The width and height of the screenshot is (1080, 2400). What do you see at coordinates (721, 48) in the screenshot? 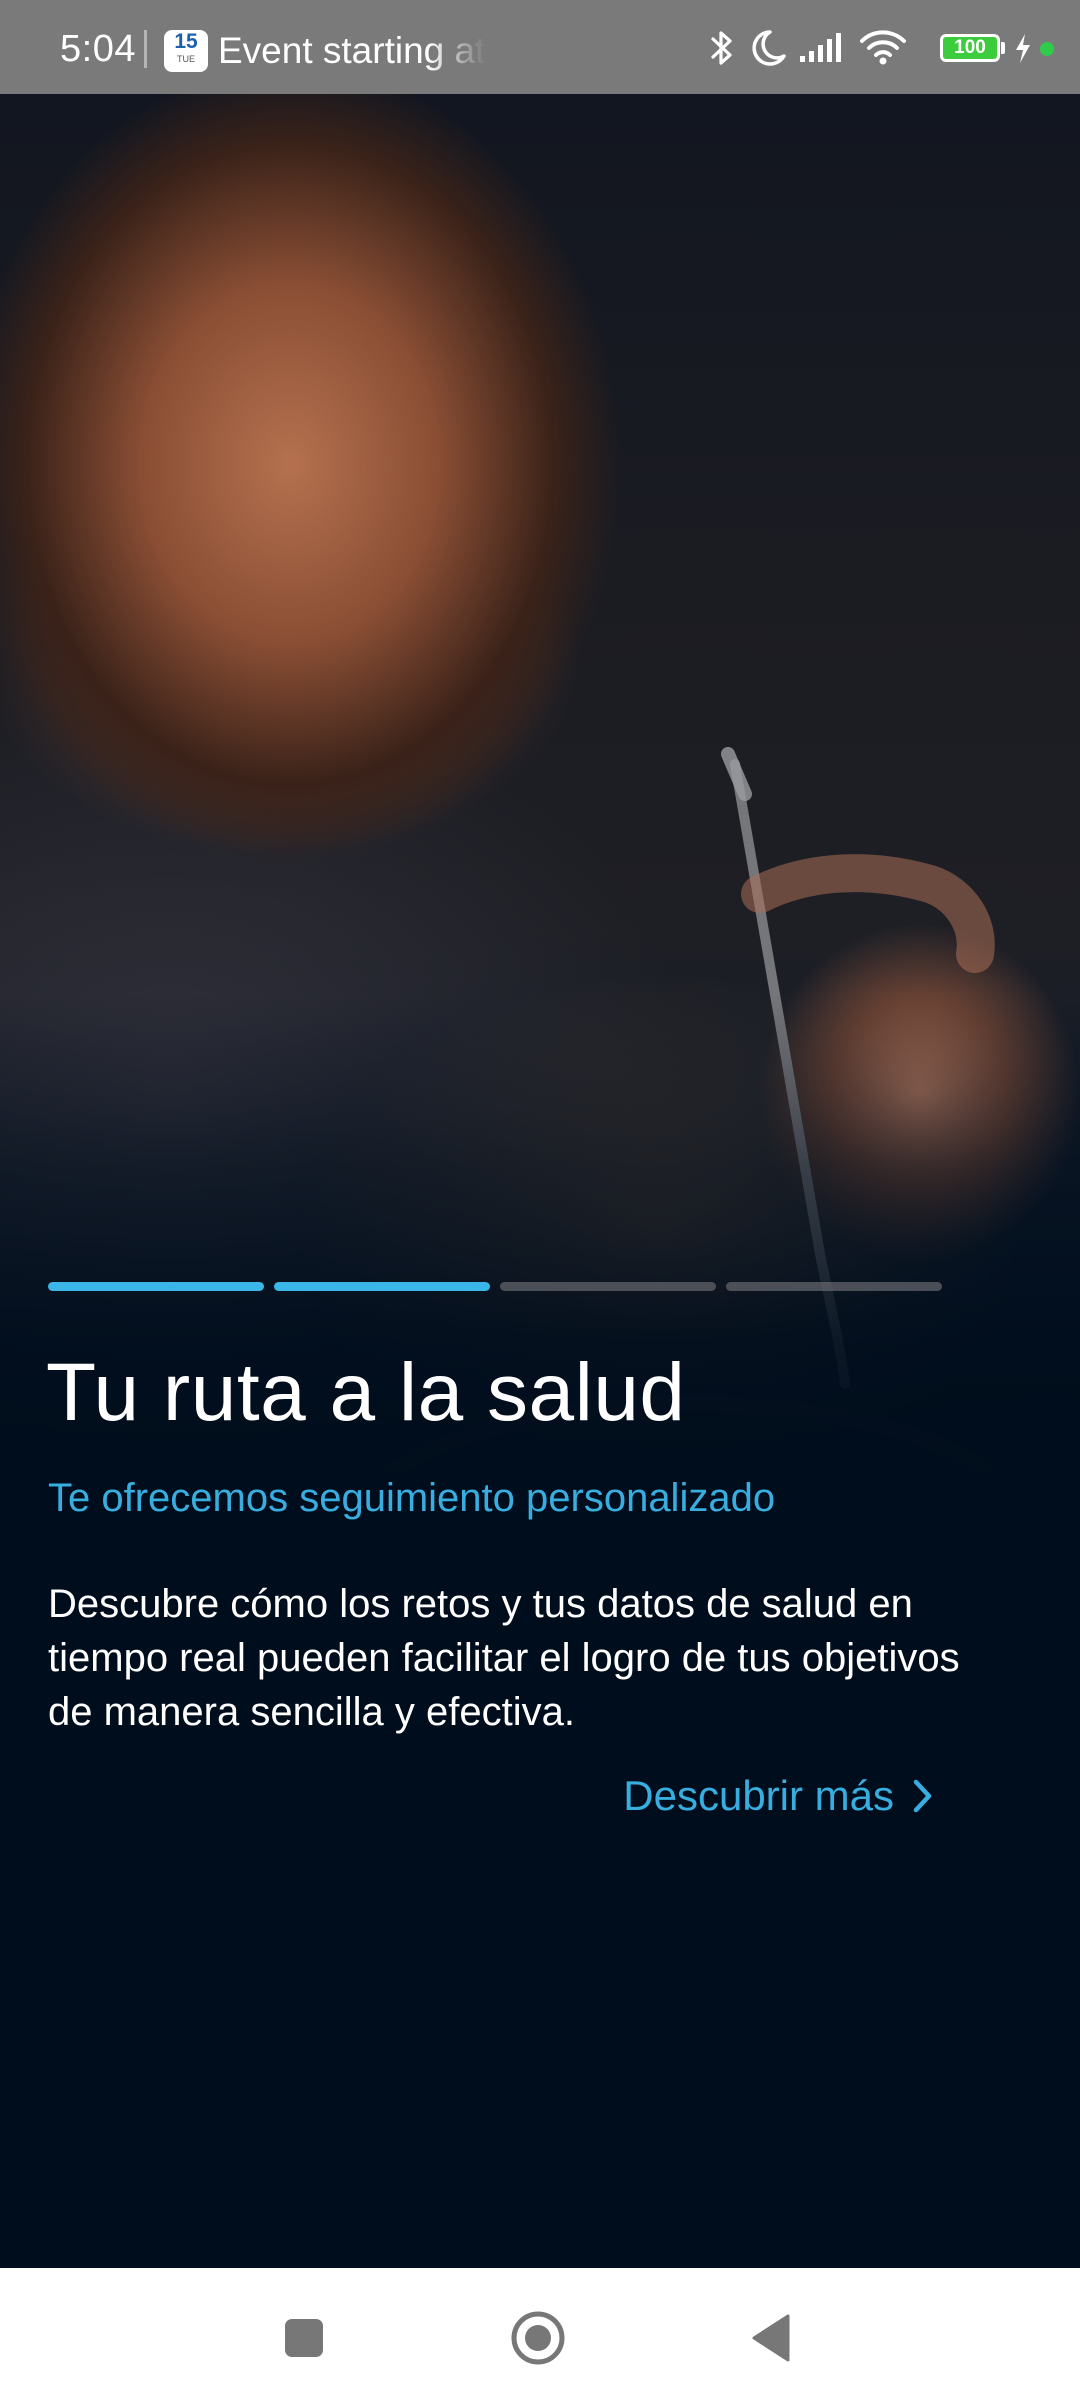
I see `bluetooth-icon` at bounding box center [721, 48].